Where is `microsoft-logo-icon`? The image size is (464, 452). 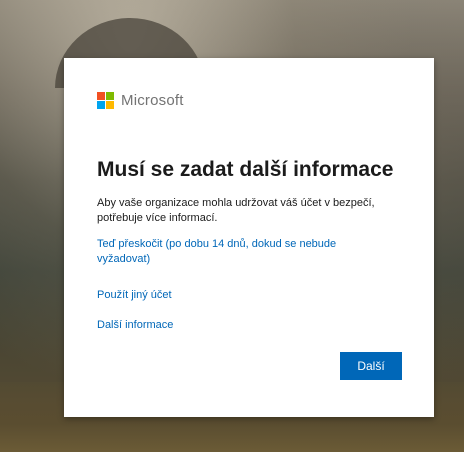
microsoft-logo-icon is located at coordinates (105, 100).